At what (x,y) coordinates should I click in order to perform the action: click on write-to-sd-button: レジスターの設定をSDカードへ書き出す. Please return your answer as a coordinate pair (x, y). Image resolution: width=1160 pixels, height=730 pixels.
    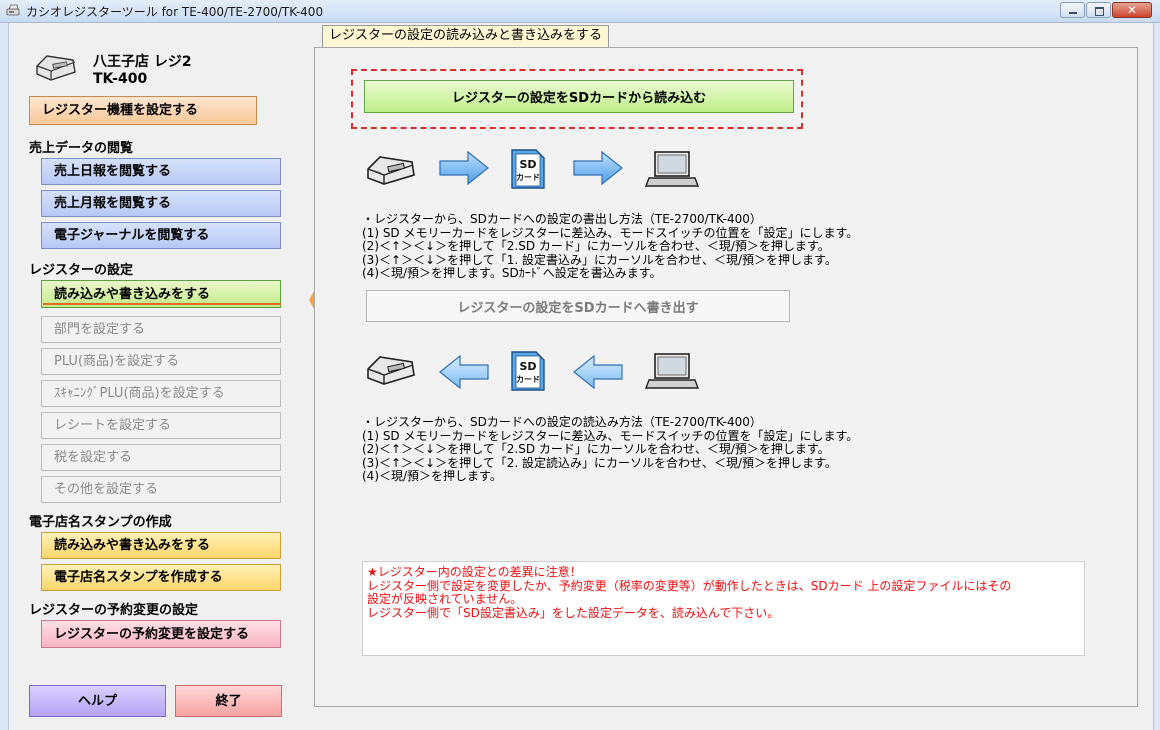
    Looking at the image, I should click on (578, 306).